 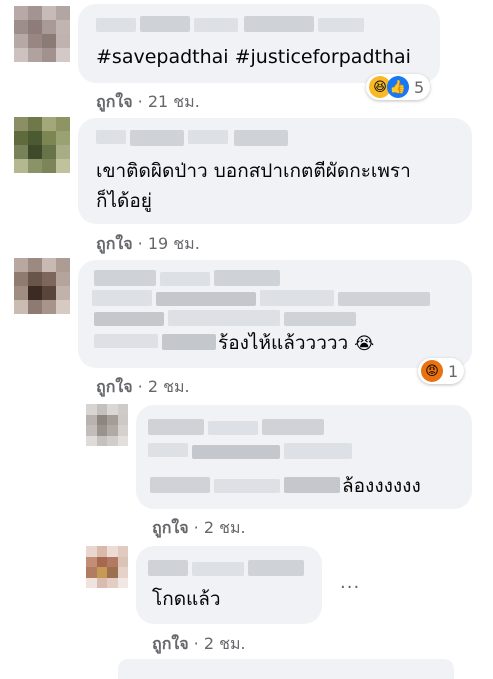 What do you see at coordinates (229, 585) in the screenshot?
I see `reply-bubble: โกดแล้ว` at bounding box center [229, 585].